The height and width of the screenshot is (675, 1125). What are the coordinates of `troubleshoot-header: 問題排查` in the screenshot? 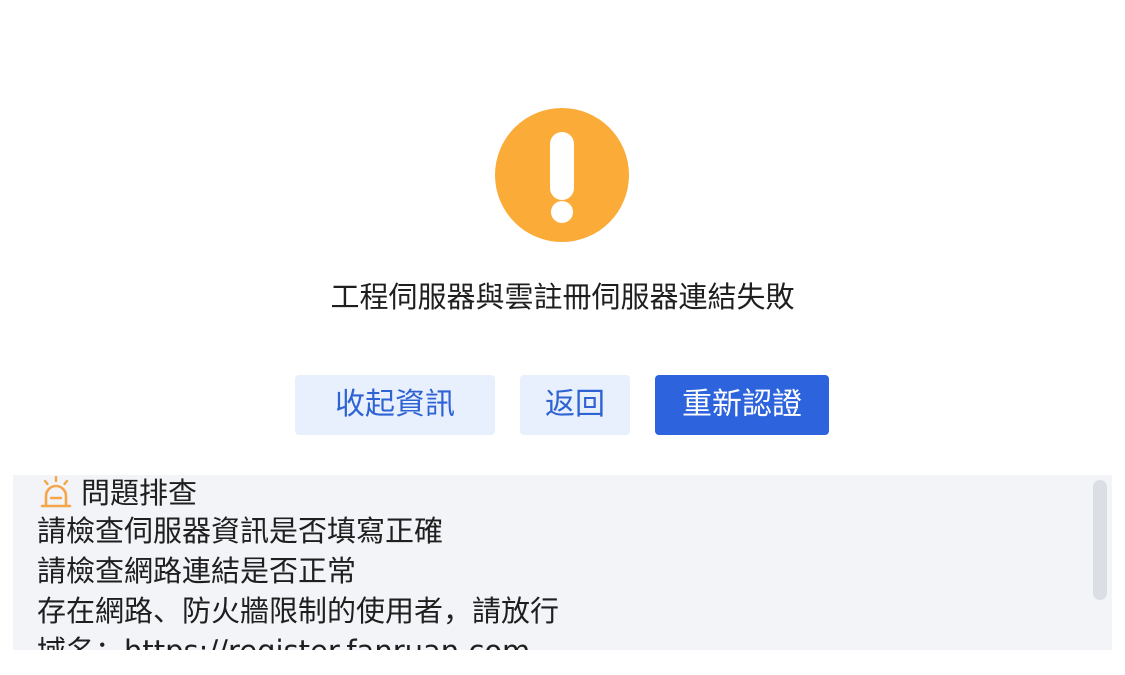 It's located at (562, 493).